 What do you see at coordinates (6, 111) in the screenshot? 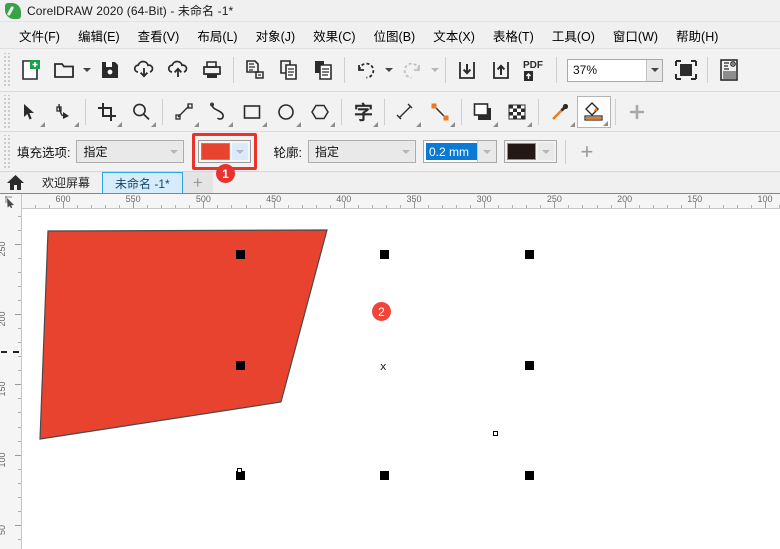
I see `toolsbar-grip` at bounding box center [6, 111].